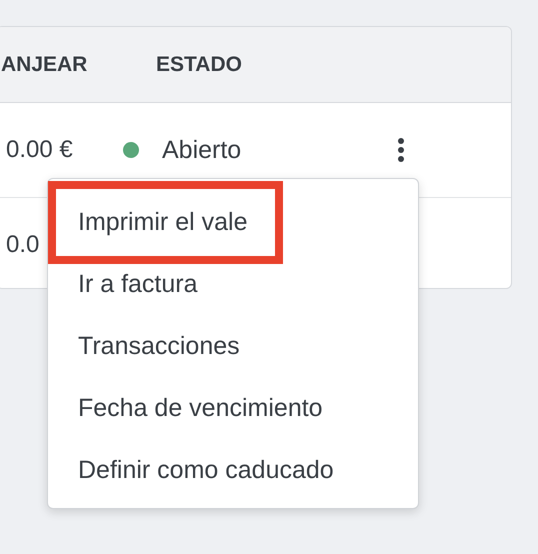 This screenshot has height=554, width=538. Describe the element at coordinates (199, 64) in the screenshot. I see `column-header: ESTADO` at that location.